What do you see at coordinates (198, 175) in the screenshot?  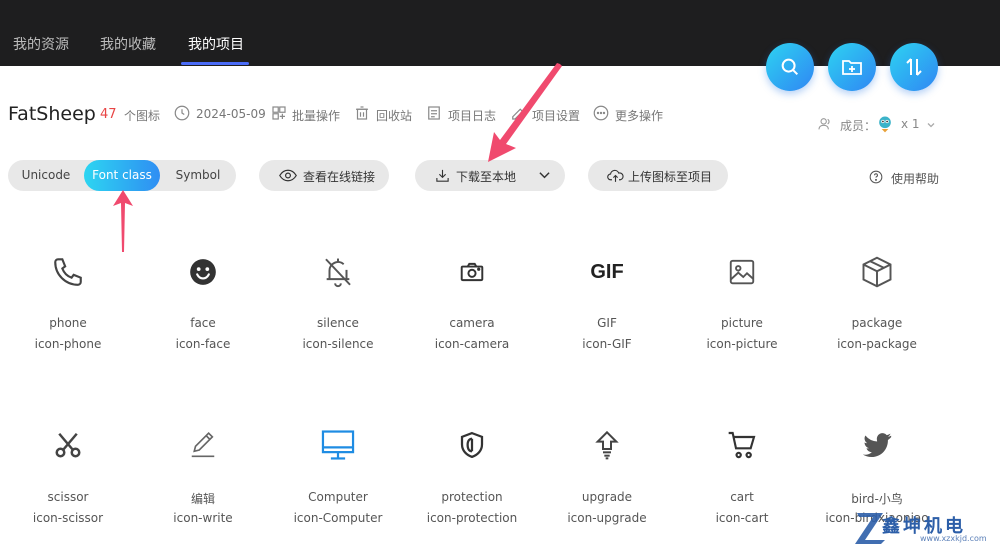 I see `mode-symbol: Symbol` at bounding box center [198, 175].